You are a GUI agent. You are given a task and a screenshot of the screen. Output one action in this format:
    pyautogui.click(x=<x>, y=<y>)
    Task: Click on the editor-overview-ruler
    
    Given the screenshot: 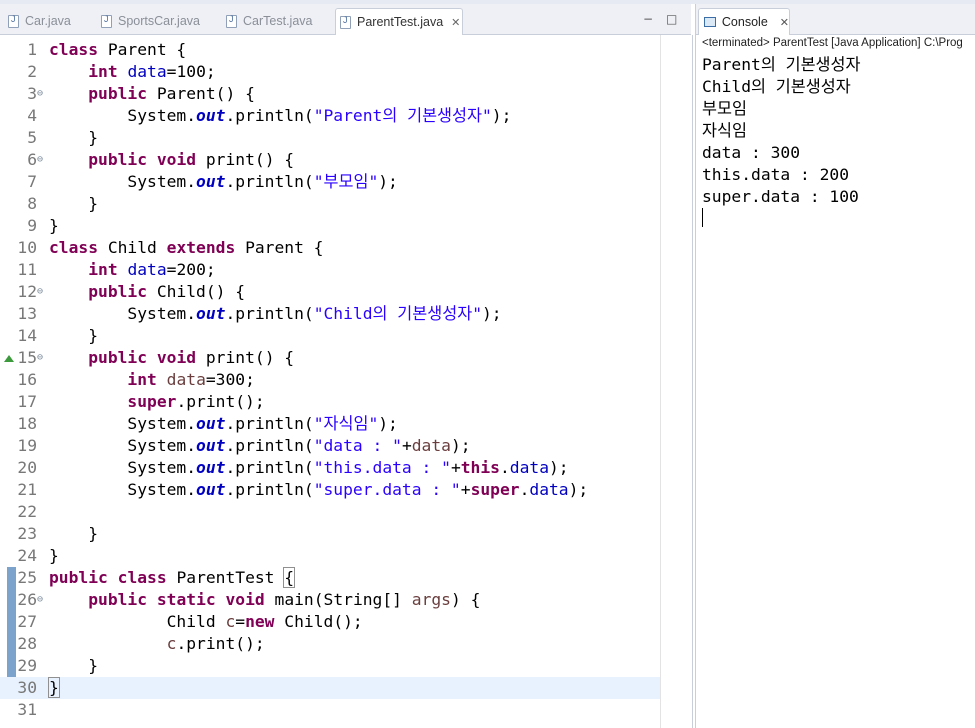 What is the action you would take?
    pyautogui.click(x=676, y=381)
    